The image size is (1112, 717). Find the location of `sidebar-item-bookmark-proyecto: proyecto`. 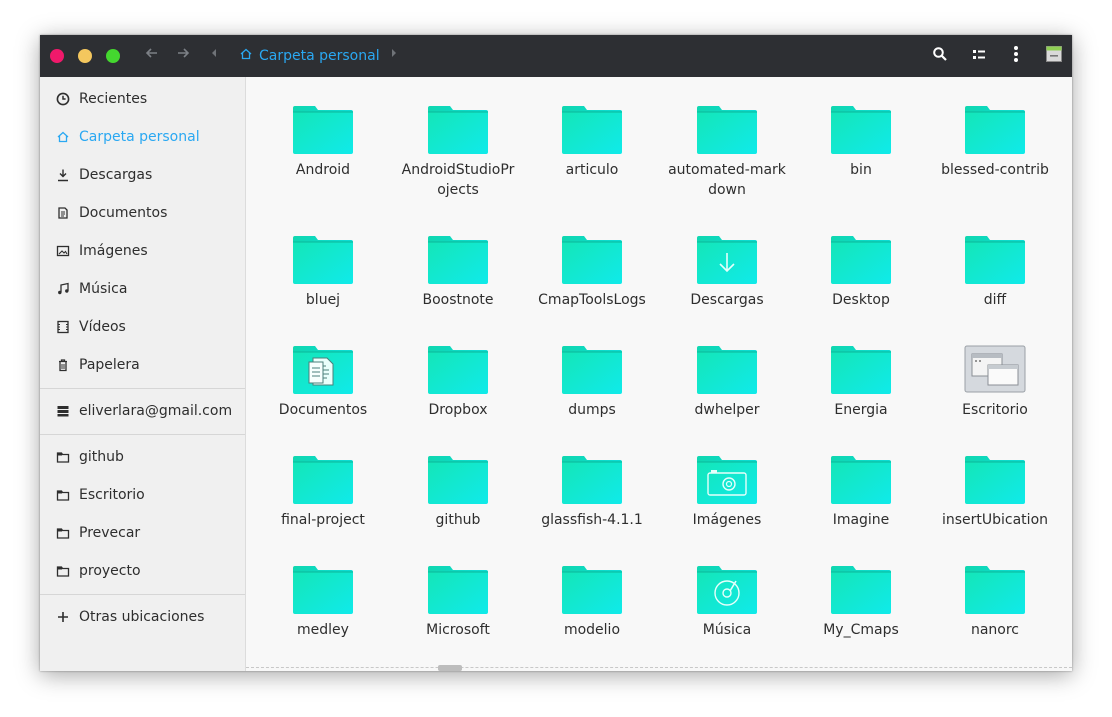

sidebar-item-bookmark-proyecto: proyecto is located at coordinates (142, 571).